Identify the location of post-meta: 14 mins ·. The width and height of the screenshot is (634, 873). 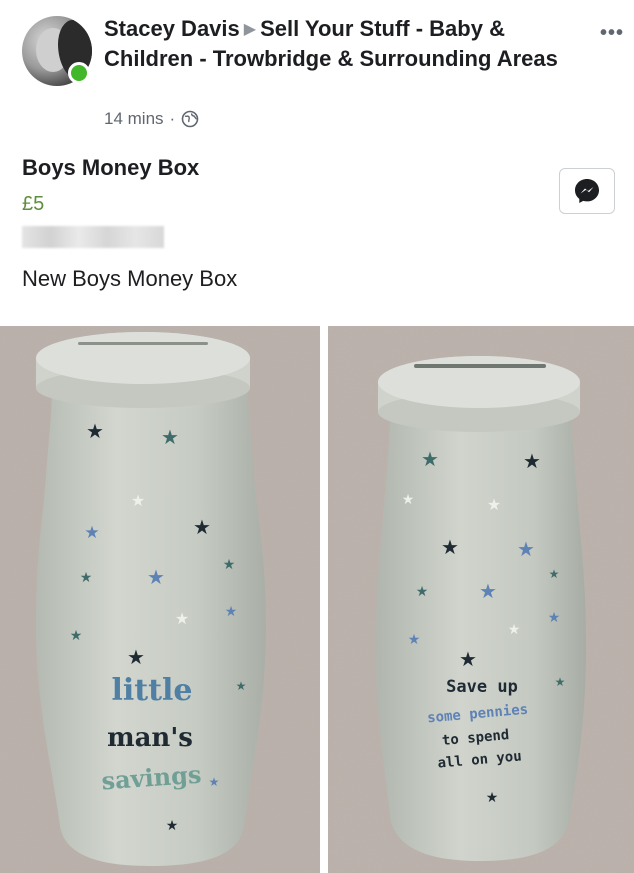
(151, 119).